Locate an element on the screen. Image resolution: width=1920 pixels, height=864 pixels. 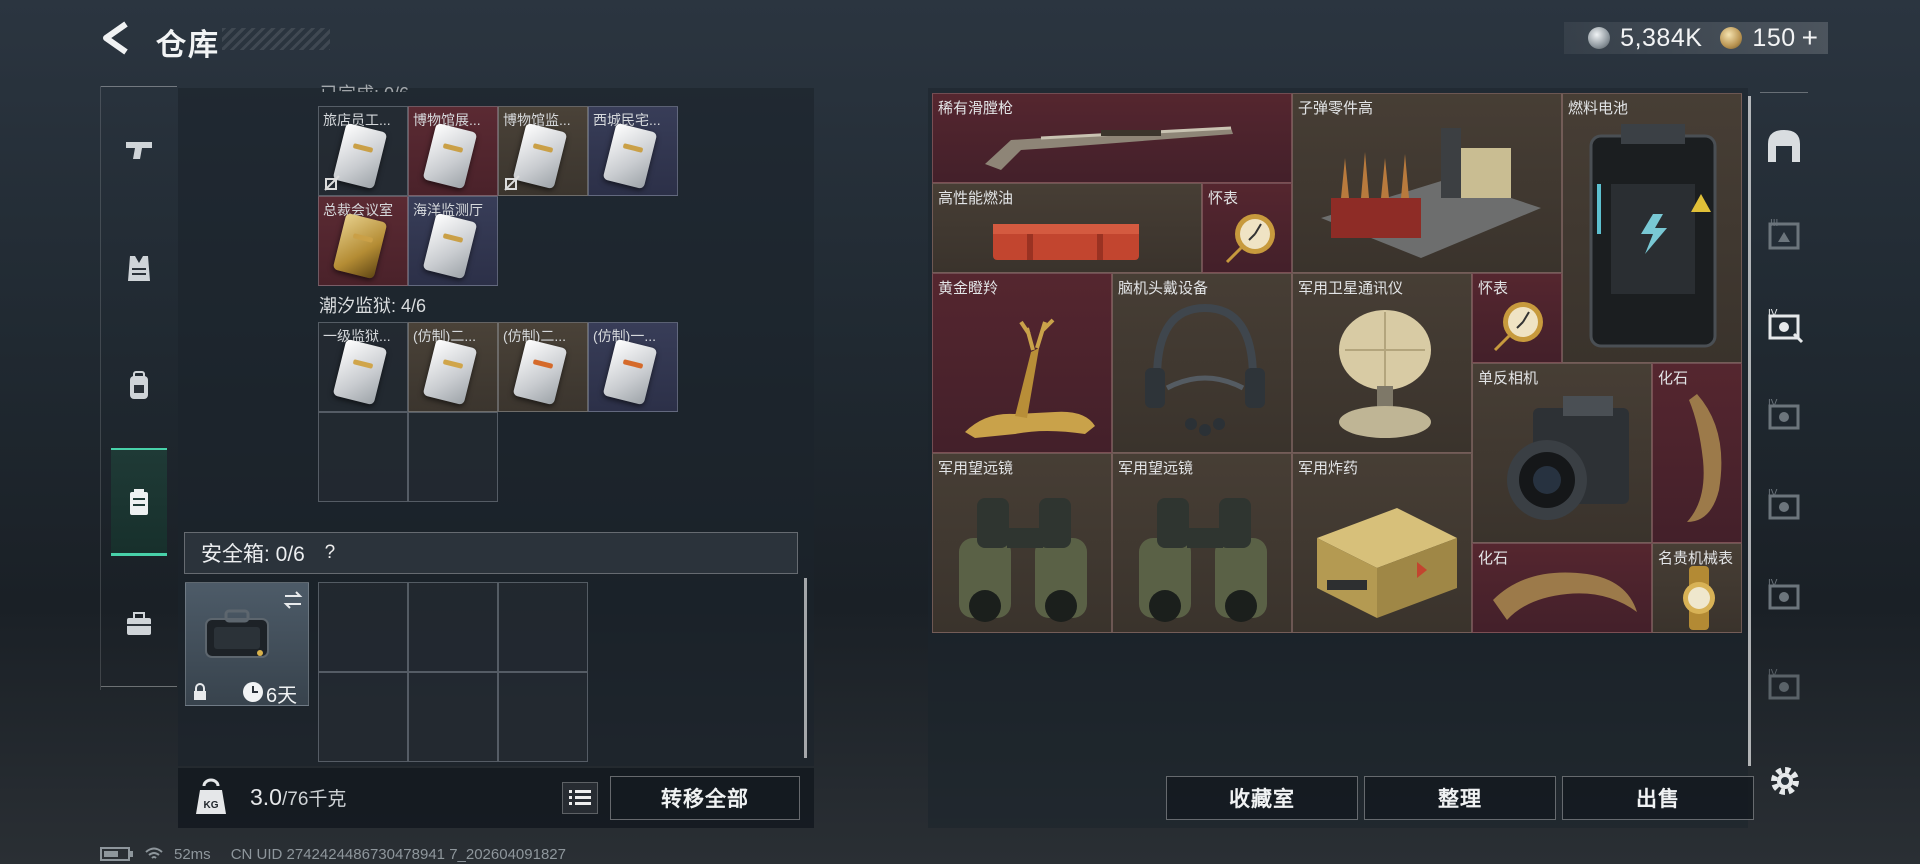
storage-item: 稀有滑膛枪 is located at coordinates (1112, 138).